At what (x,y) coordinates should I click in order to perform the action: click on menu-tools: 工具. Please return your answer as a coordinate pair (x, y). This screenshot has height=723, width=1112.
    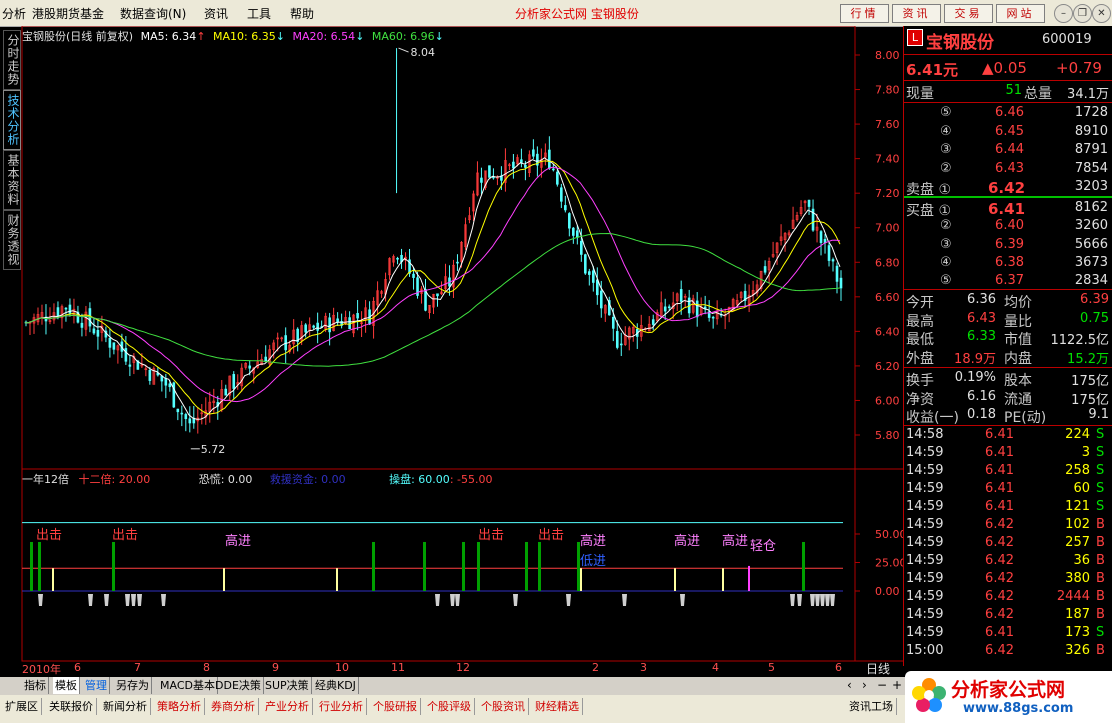
    Looking at the image, I should click on (259, 13).